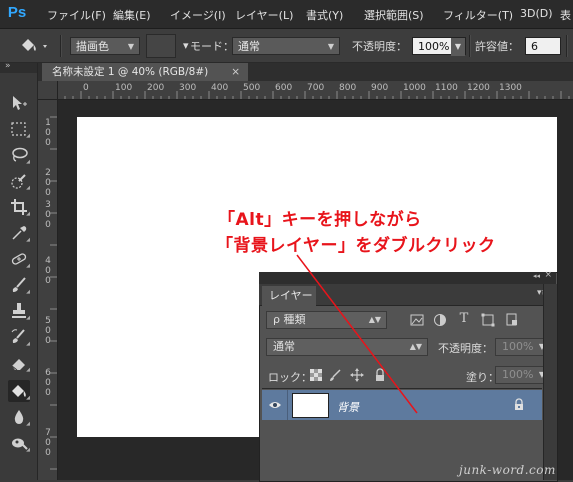 The height and width of the screenshot is (482, 573). I want to click on lock-icon, so click(519, 405).